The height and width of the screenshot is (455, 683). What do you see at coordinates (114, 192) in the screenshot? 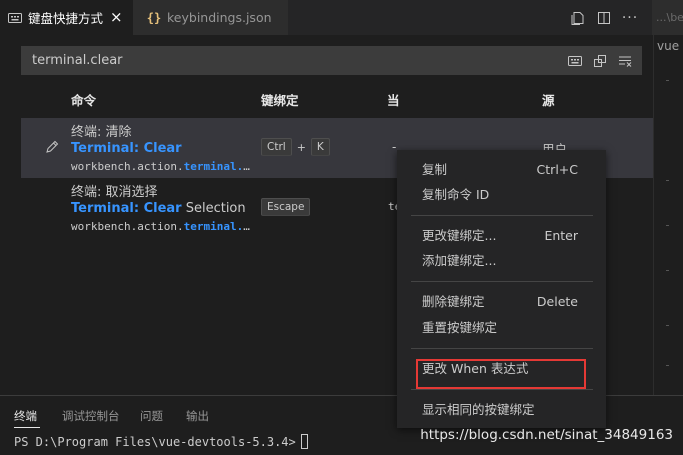
I see `command-title: 终端: 取消选择` at bounding box center [114, 192].